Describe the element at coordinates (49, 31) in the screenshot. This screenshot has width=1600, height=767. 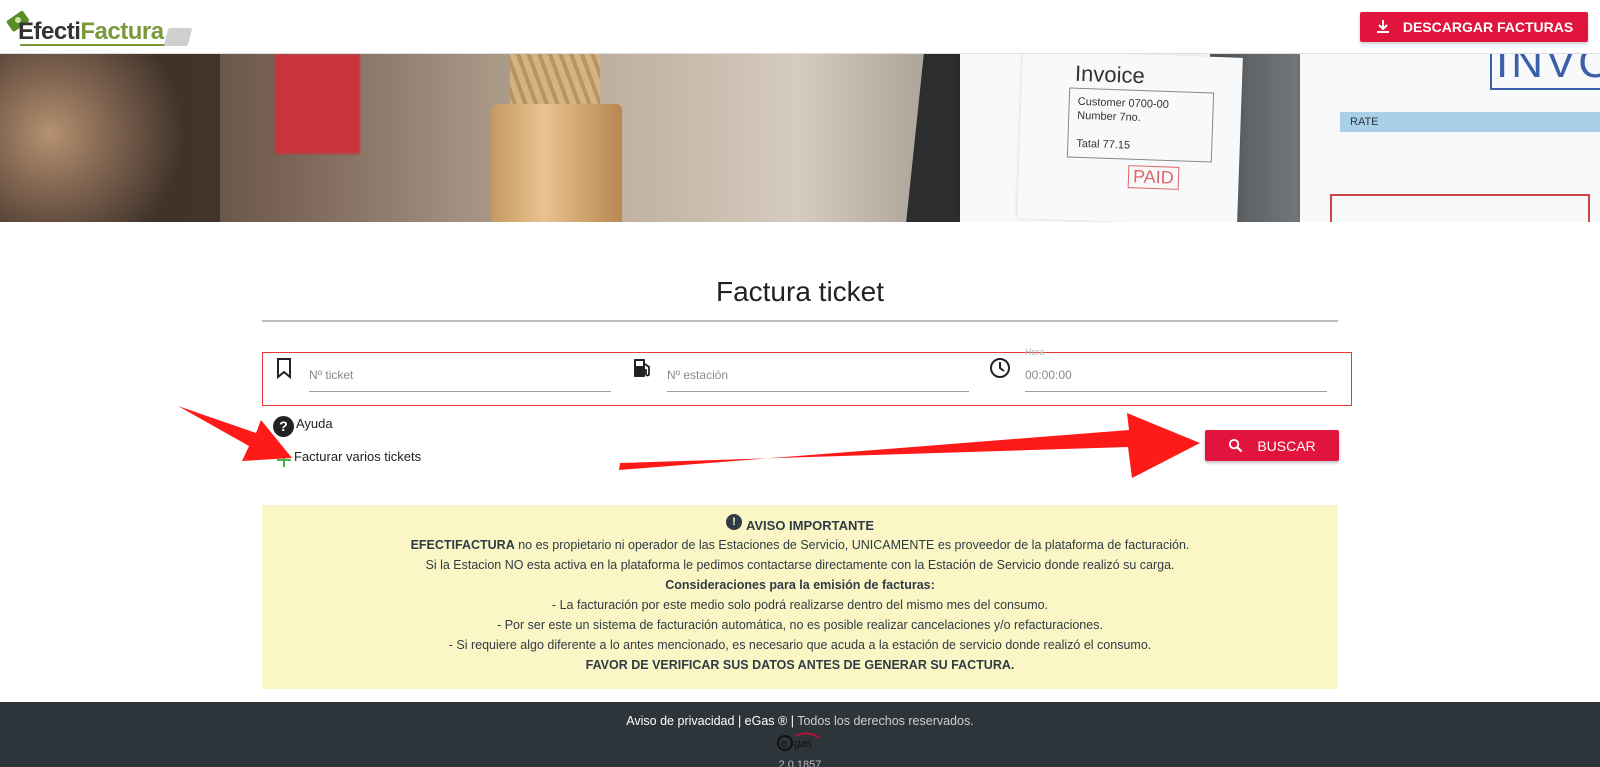
I see `logo-text-efecti: Efecti` at that location.